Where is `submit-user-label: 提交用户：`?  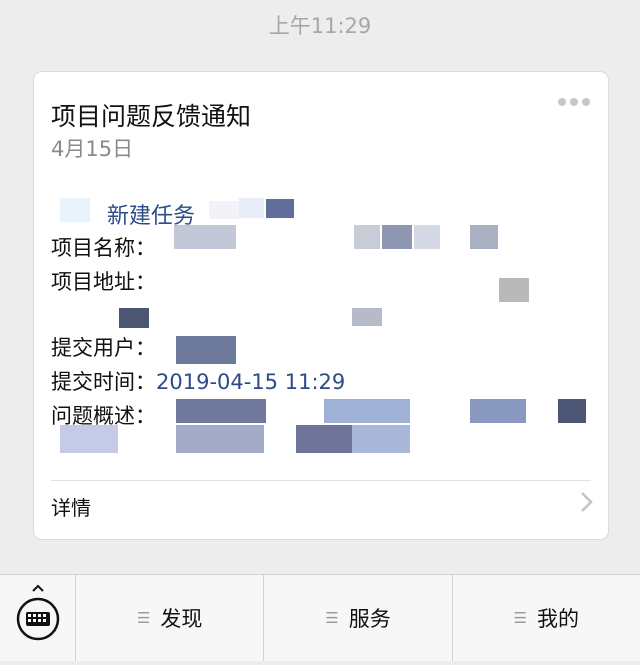
submit-user-label: 提交用户： is located at coordinates (103, 348).